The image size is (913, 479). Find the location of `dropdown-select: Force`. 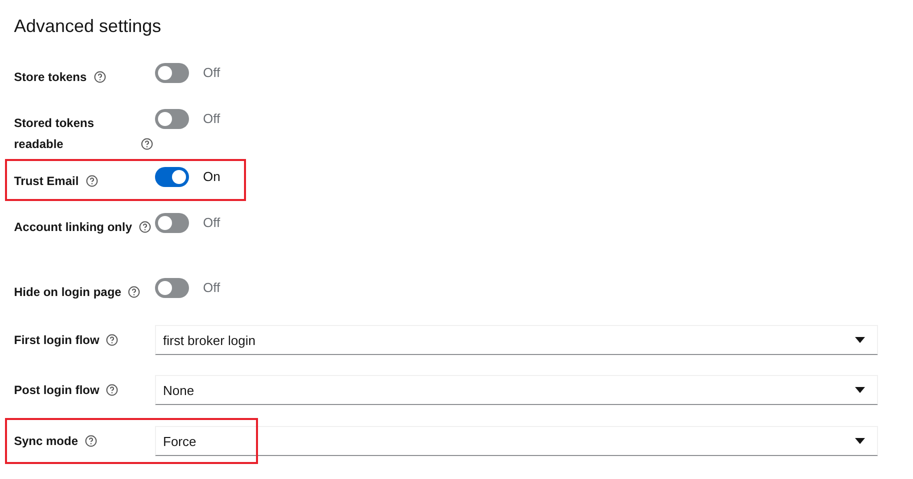

dropdown-select: Force is located at coordinates (516, 441).